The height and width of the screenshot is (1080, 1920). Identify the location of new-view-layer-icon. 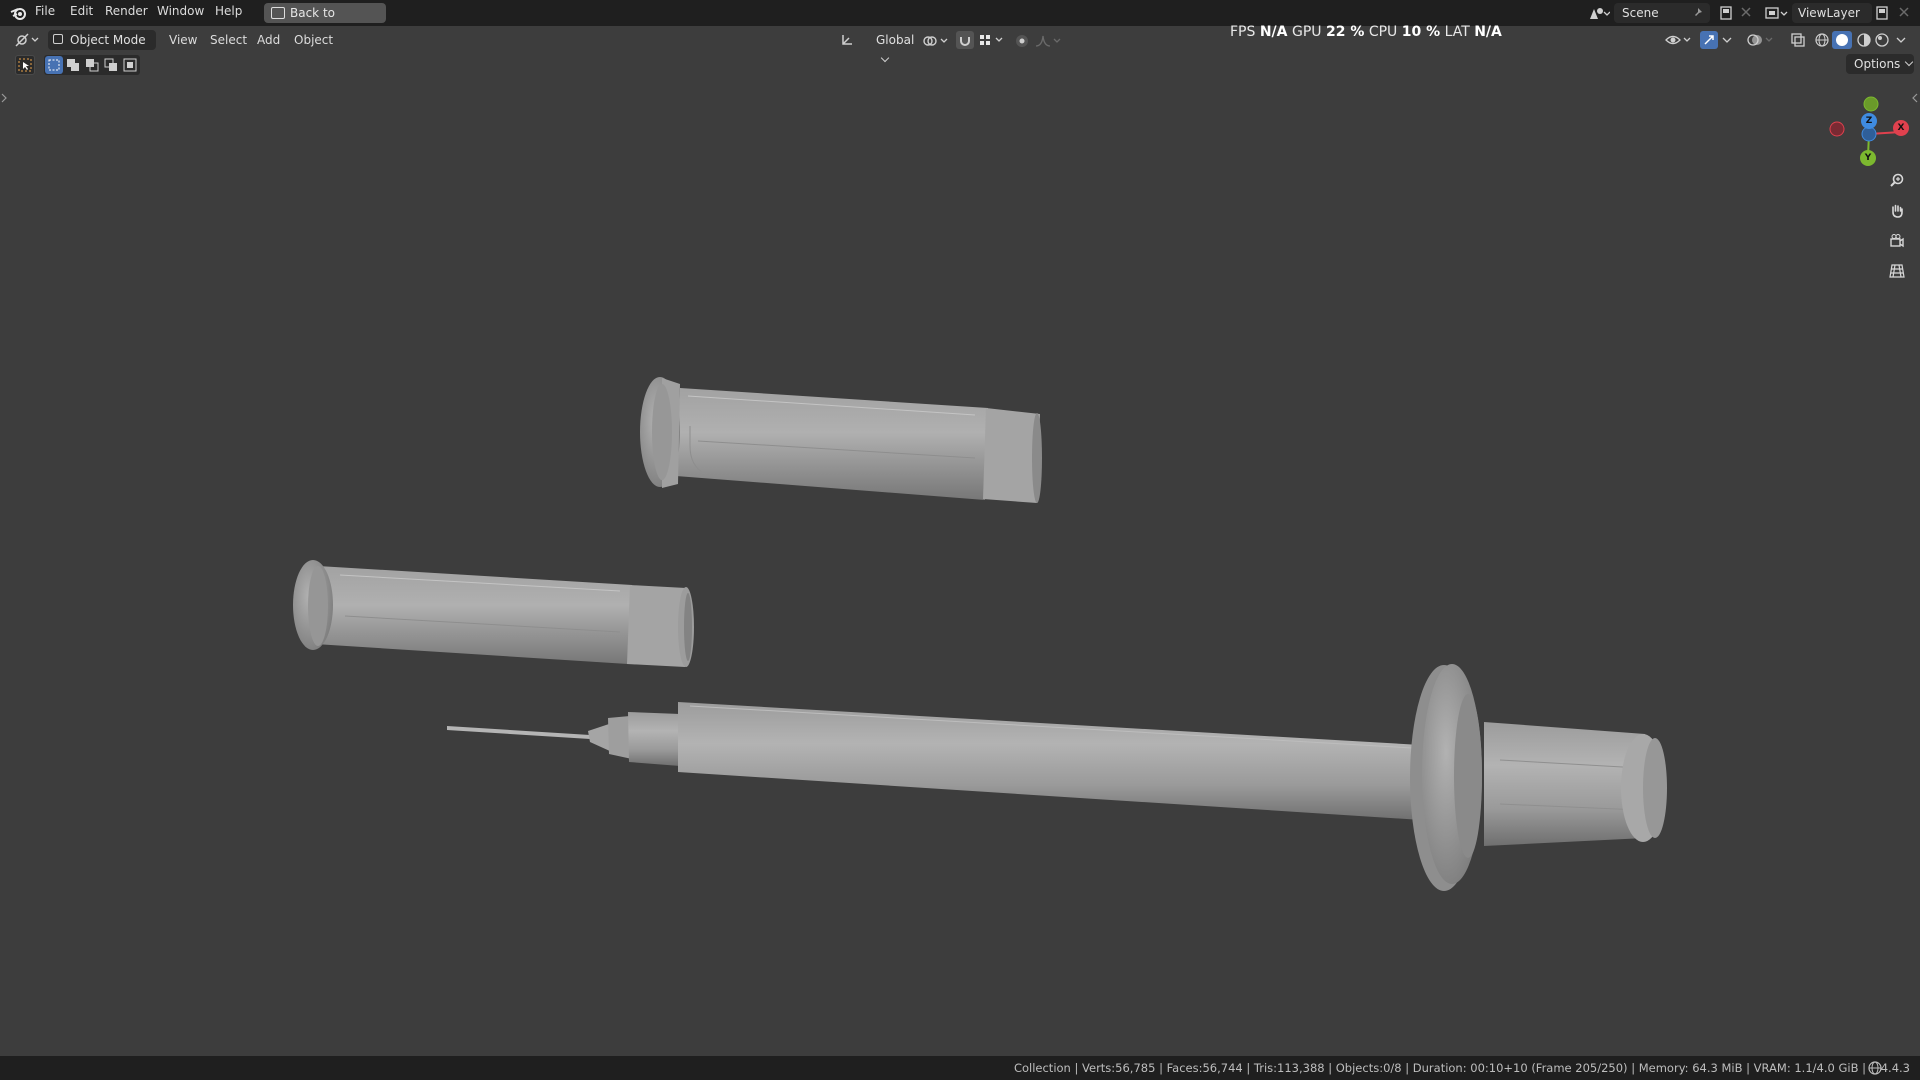
(1882, 13).